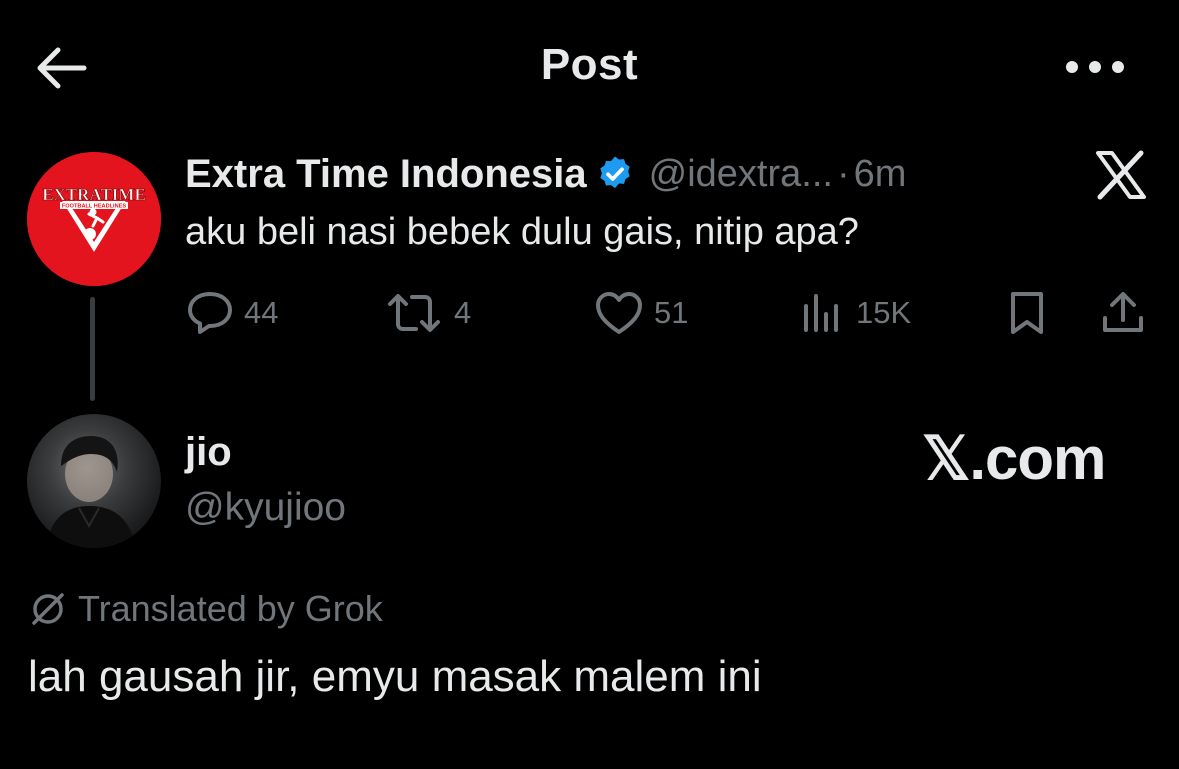 This screenshot has height=769, width=1179. What do you see at coordinates (414, 313) in the screenshot?
I see `repost-icon` at bounding box center [414, 313].